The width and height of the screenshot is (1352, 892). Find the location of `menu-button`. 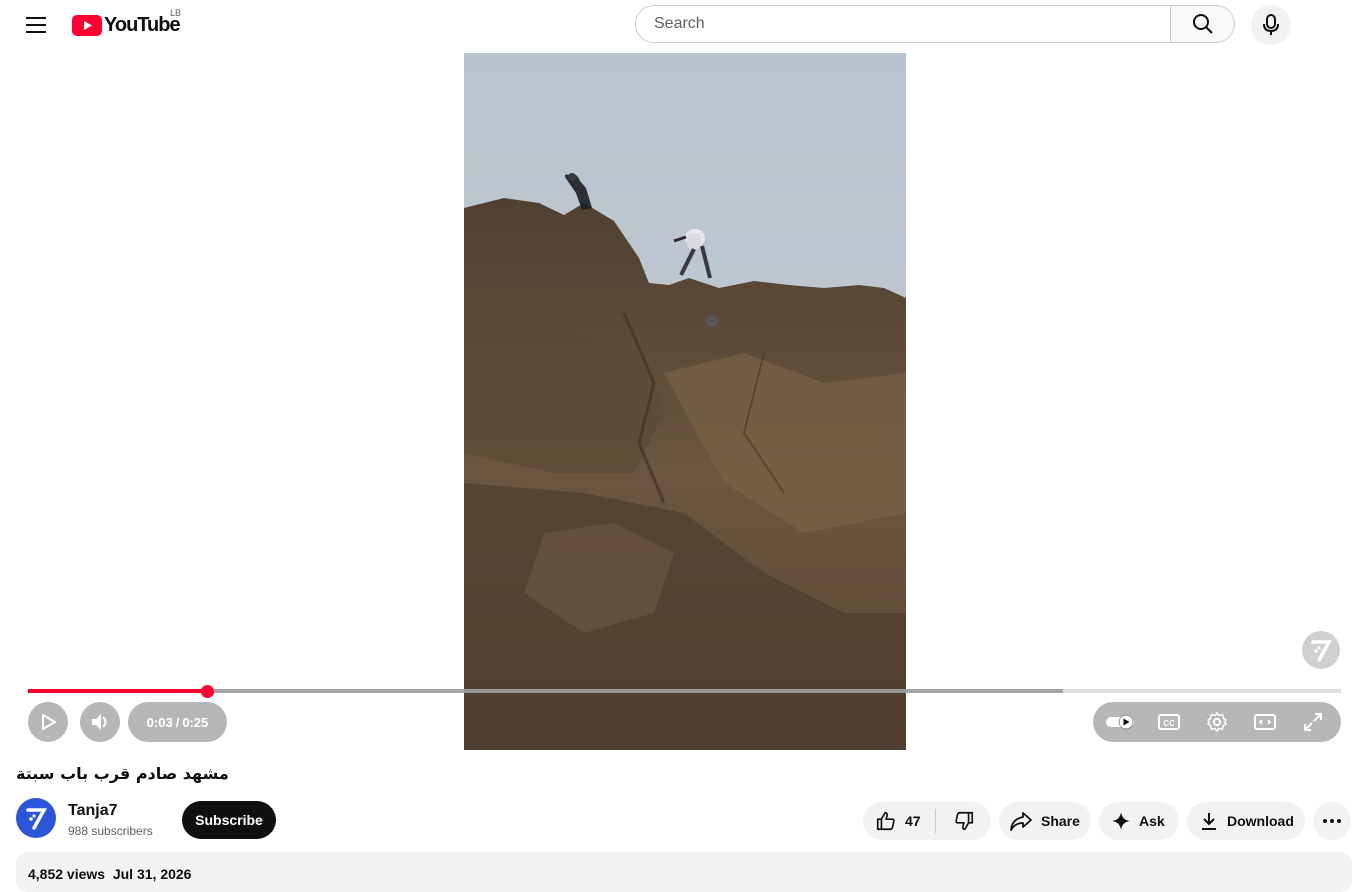

menu-button is located at coordinates (36, 25).